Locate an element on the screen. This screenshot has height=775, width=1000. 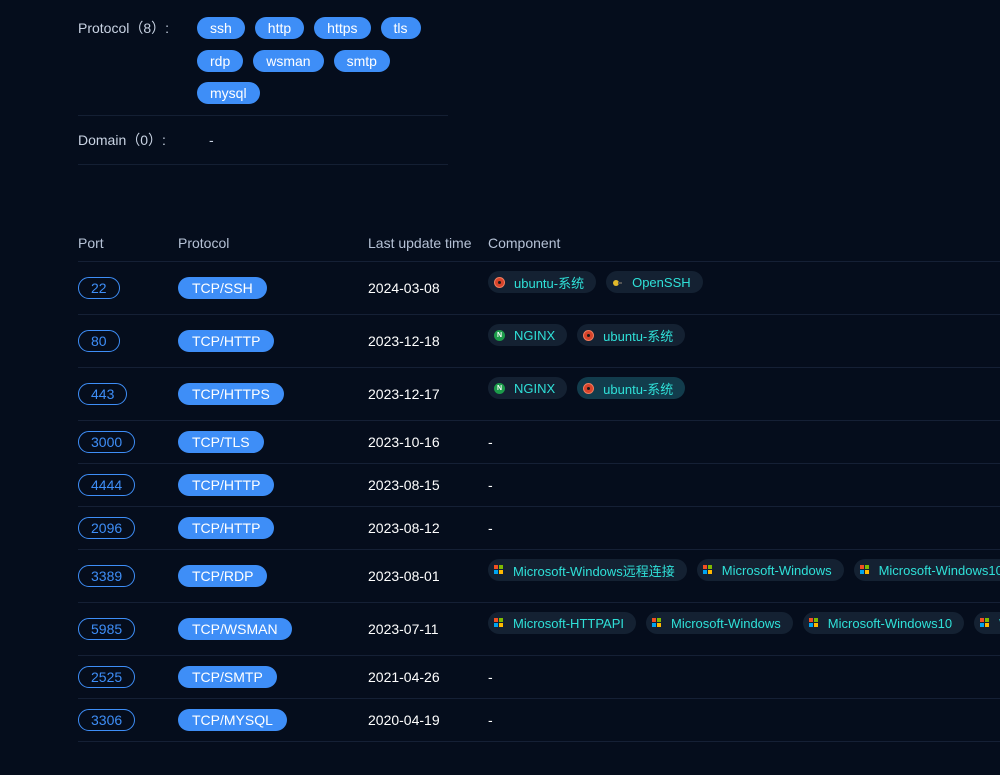
table-row: 3306 TCP/MYSQL 2020-04-19 - is located at coordinates (539, 720).